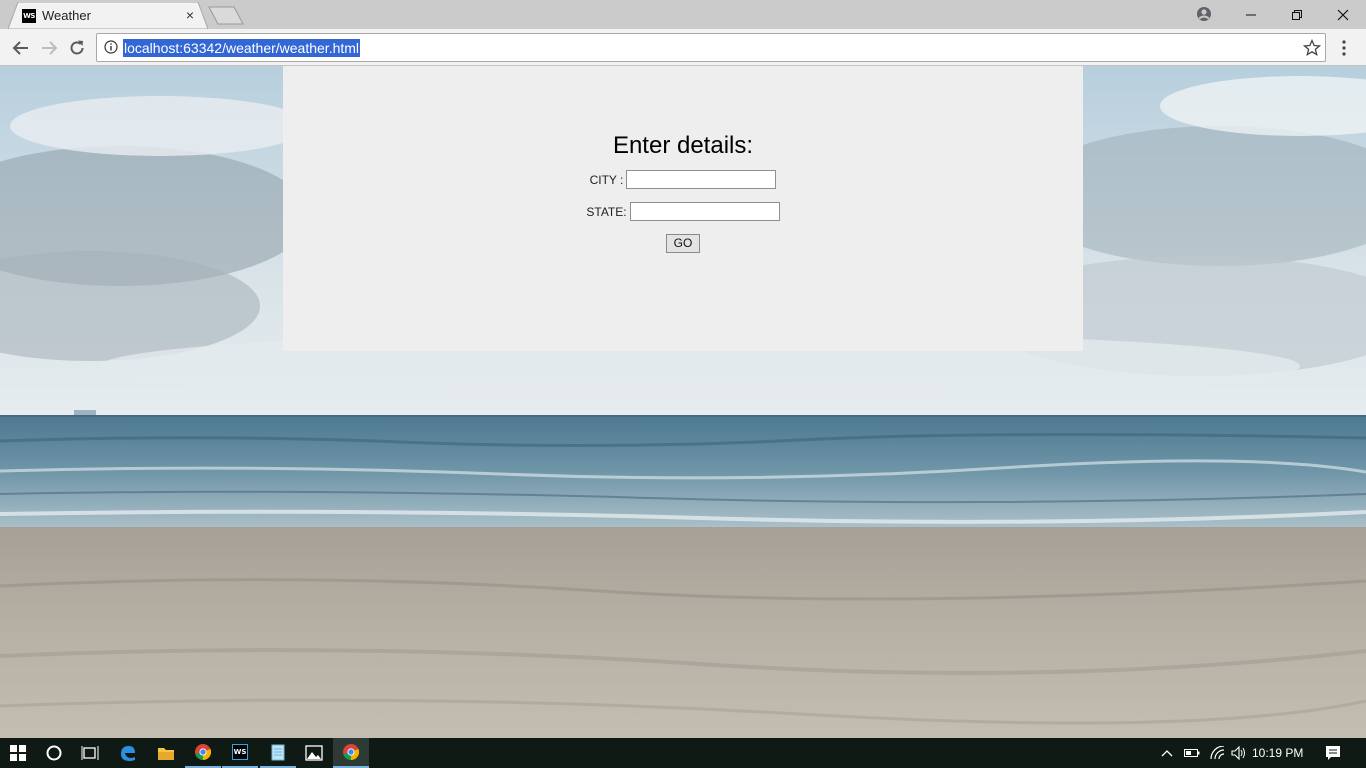 Image resolution: width=1366 pixels, height=768 pixels. I want to click on webstorm-favicon-icon: WS, so click(29, 16).